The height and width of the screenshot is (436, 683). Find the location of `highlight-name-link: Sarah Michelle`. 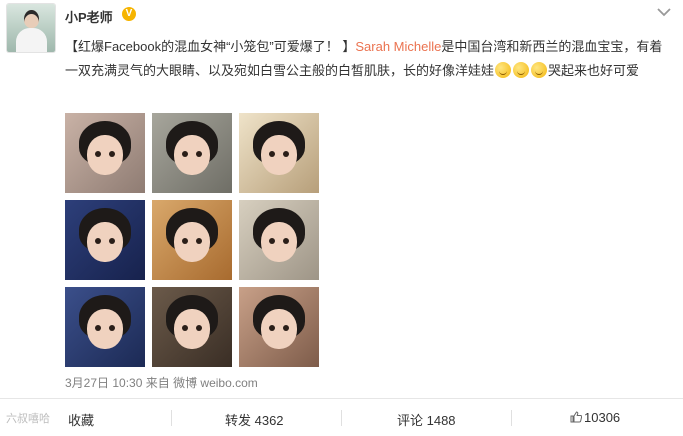

highlight-name-link: Sarah Michelle is located at coordinates (398, 46).